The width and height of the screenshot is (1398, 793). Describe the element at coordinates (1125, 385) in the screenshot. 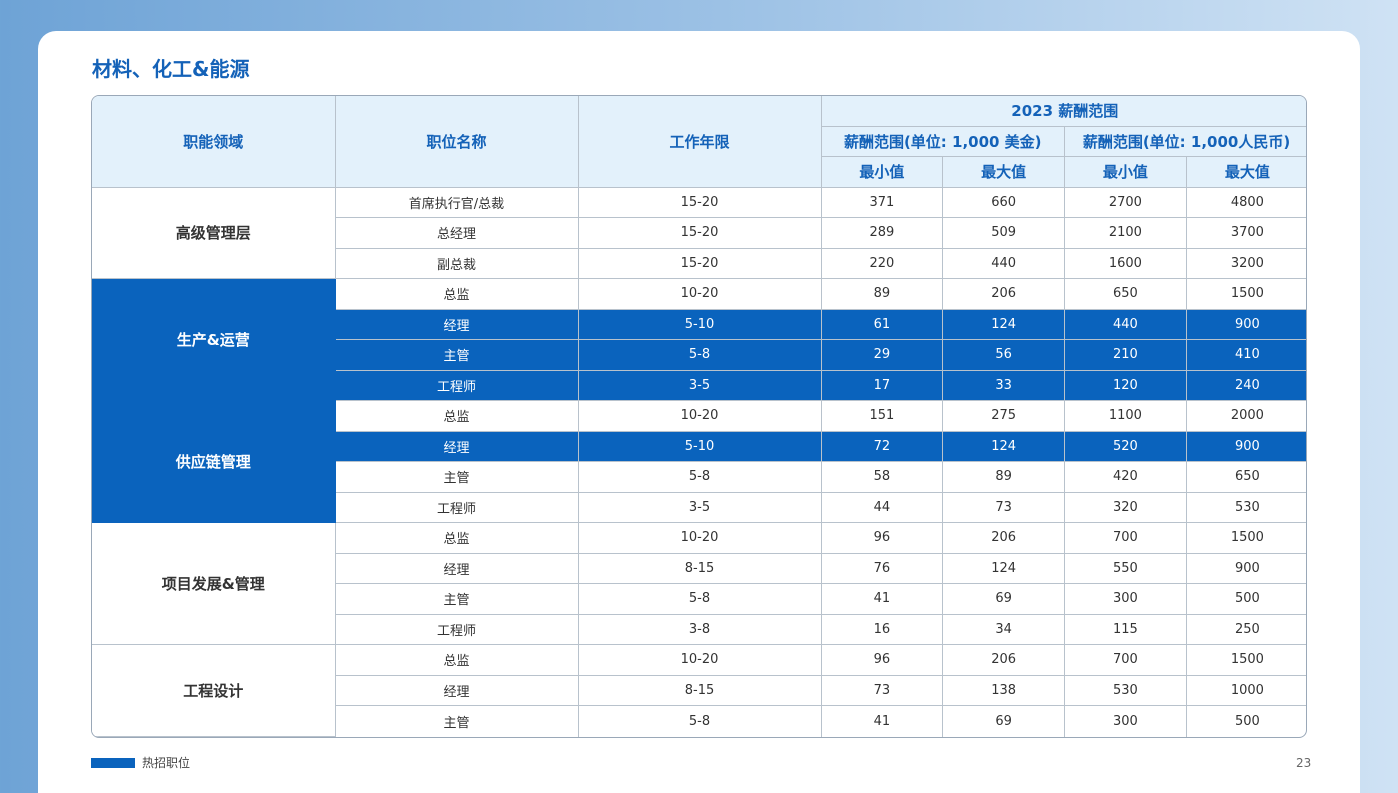

I see `rmb-min-cell: 120` at that location.